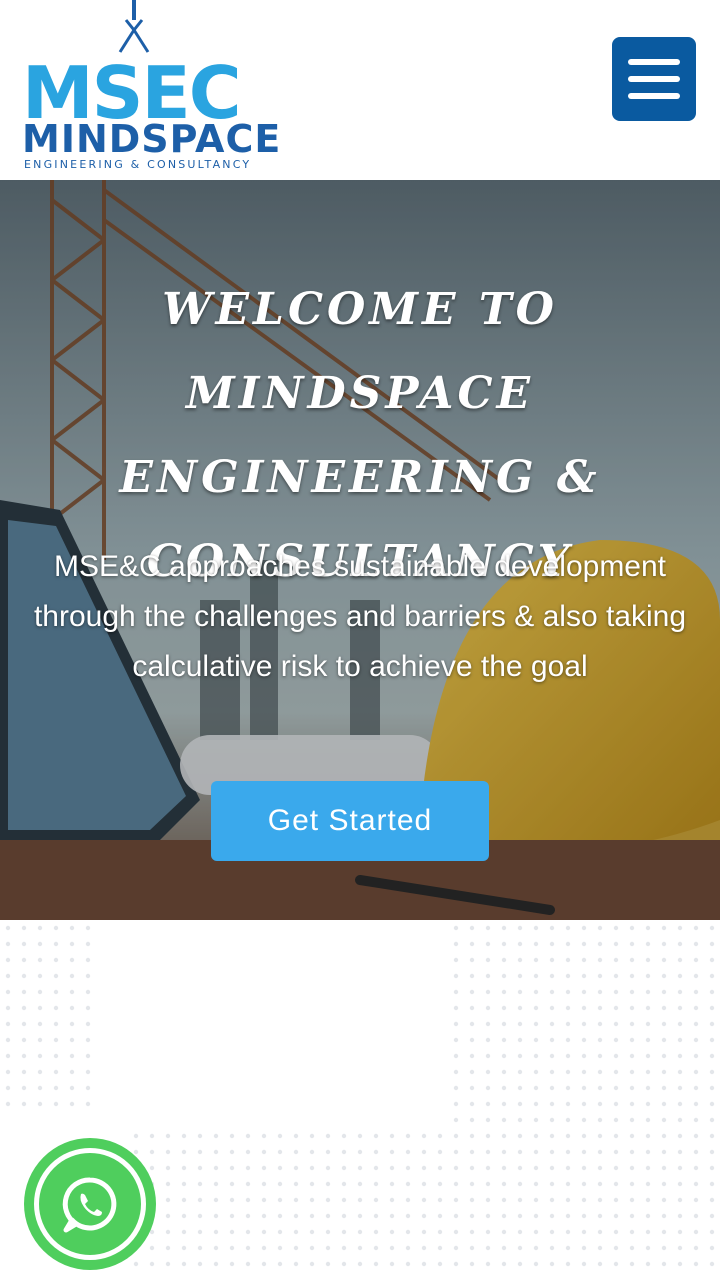  What do you see at coordinates (360, 90) in the screenshot?
I see `site-header: MSEC MINDSPACE ENGINEERING & CONSULTANCY` at bounding box center [360, 90].